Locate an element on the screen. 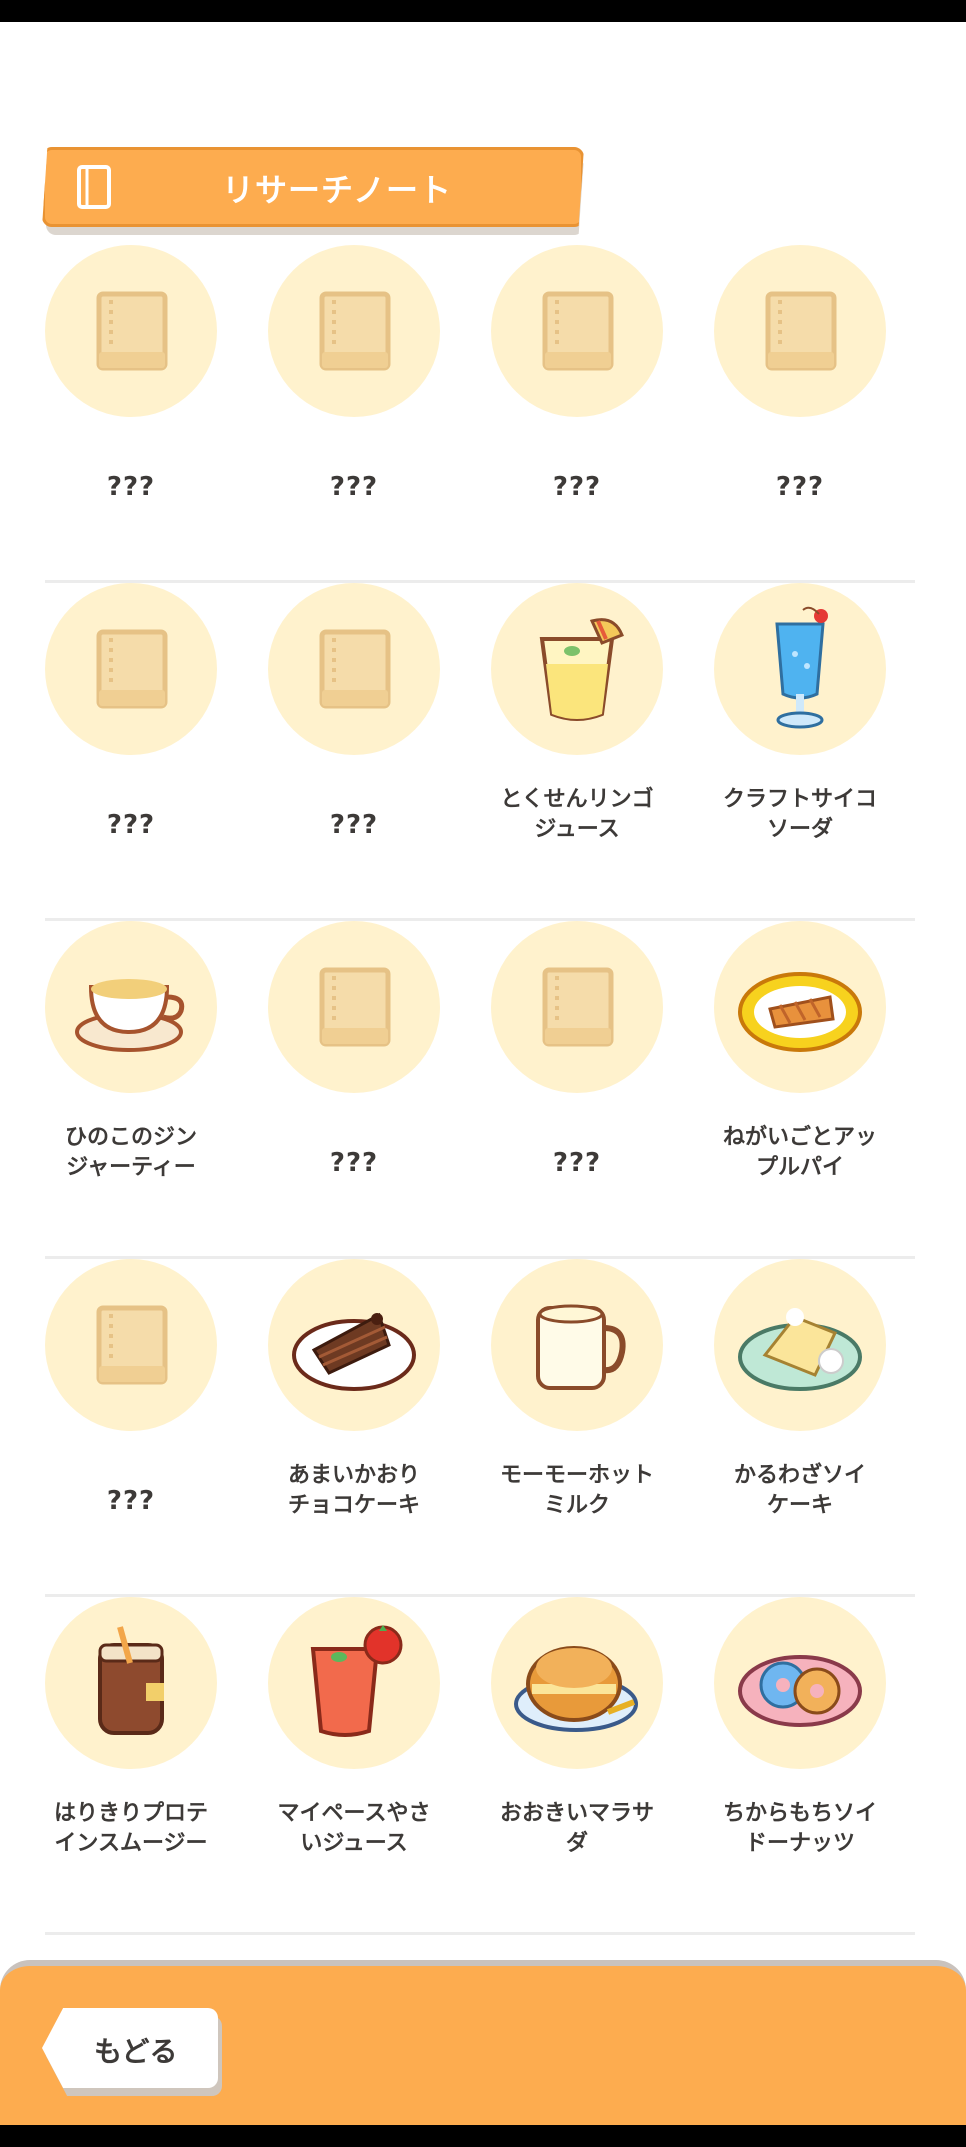 The height and width of the screenshot is (2147, 966). back-button: もどる is located at coordinates (132, 2052).